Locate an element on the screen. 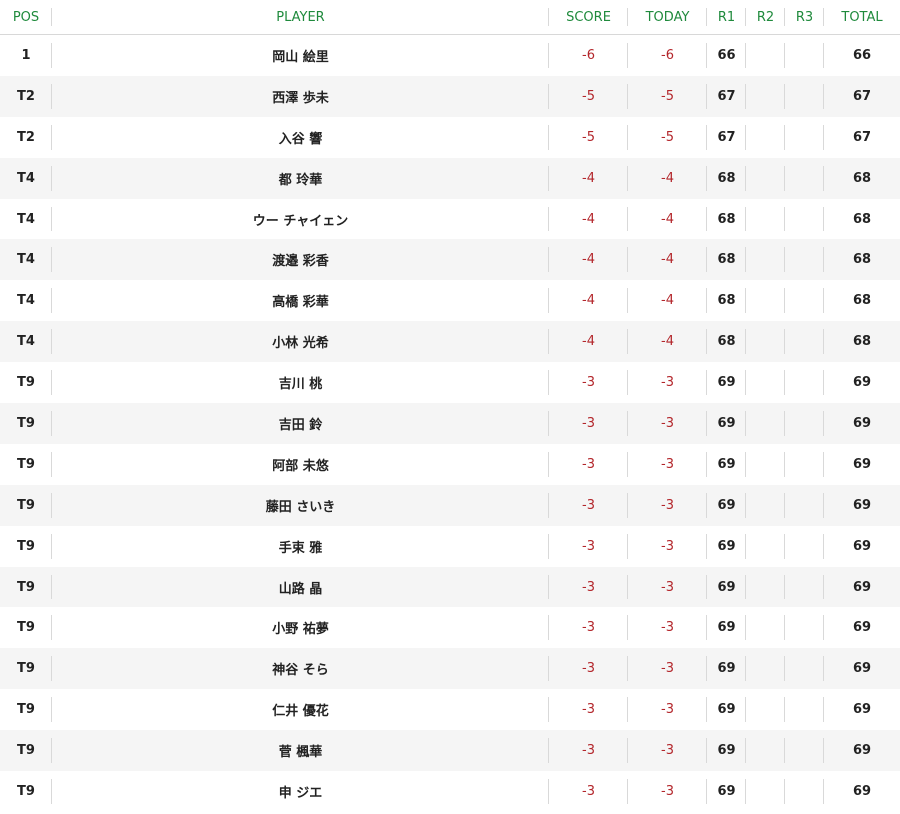 Image resolution: width=900 pixels, height=814 pixels. cell-pos: 1 is located at coordinates (26, 55).